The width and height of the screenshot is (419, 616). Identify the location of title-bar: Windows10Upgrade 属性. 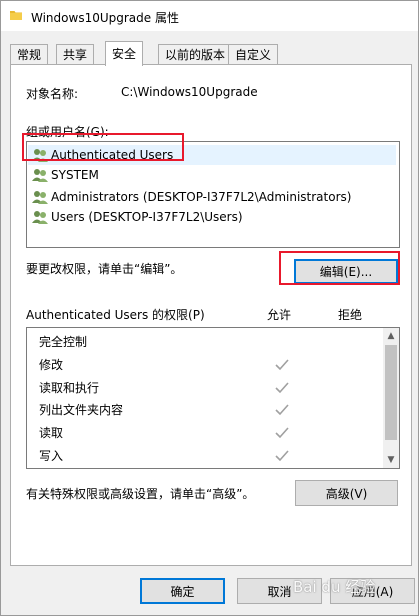
(209, 16).